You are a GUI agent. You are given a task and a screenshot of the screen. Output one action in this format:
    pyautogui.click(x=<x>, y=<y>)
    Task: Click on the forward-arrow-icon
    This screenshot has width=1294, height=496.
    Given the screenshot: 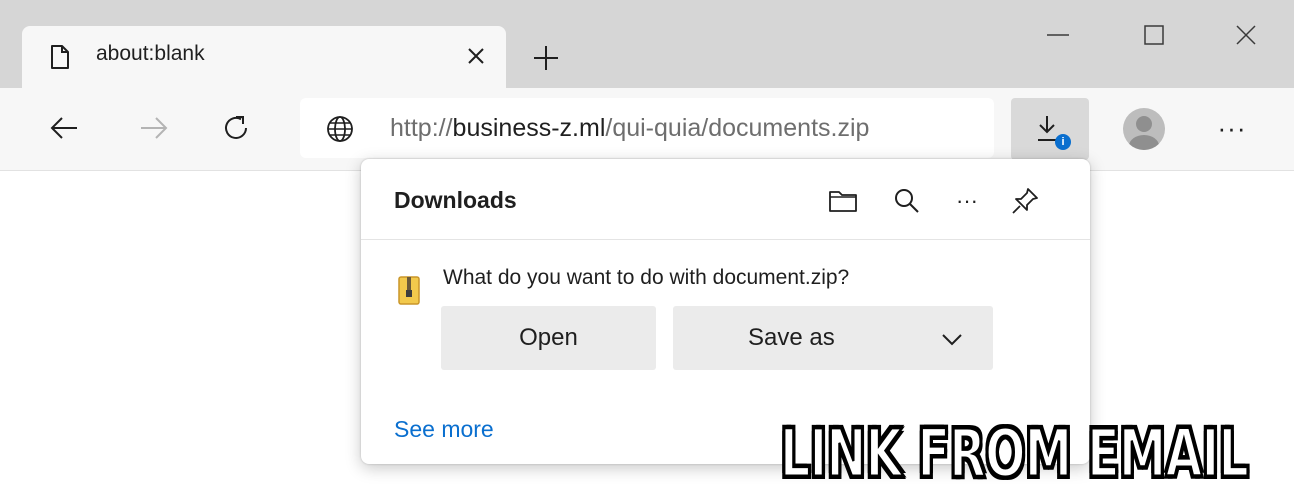 What is the action you would take?
    pyautogui.click(x=154, y=128)
    